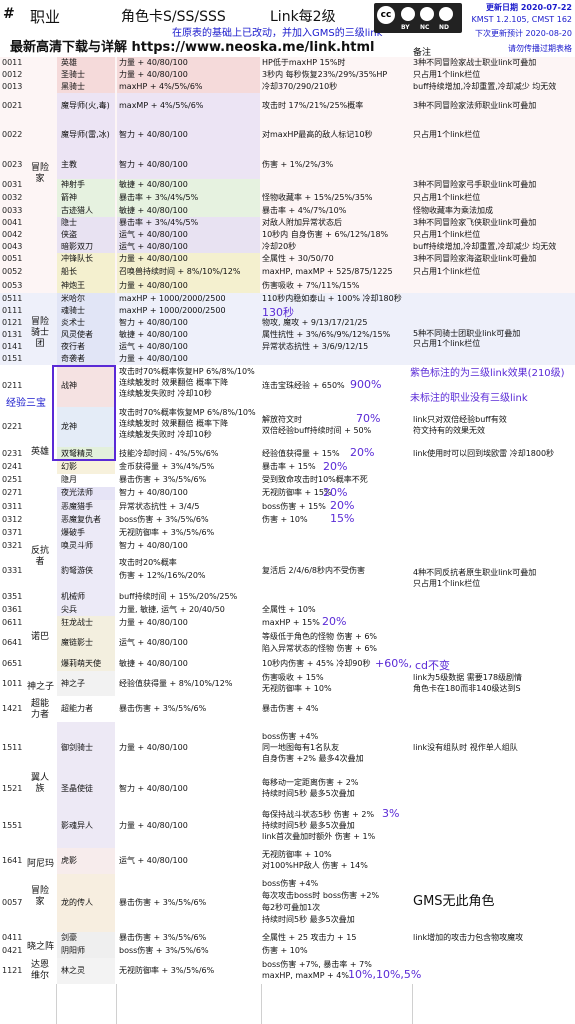 This screenshot has height=1024, width=575. What do you see at coordinates (69, 479) in the screenshot?
I see `row-job: 隐月` at bounding box center [69, 479].